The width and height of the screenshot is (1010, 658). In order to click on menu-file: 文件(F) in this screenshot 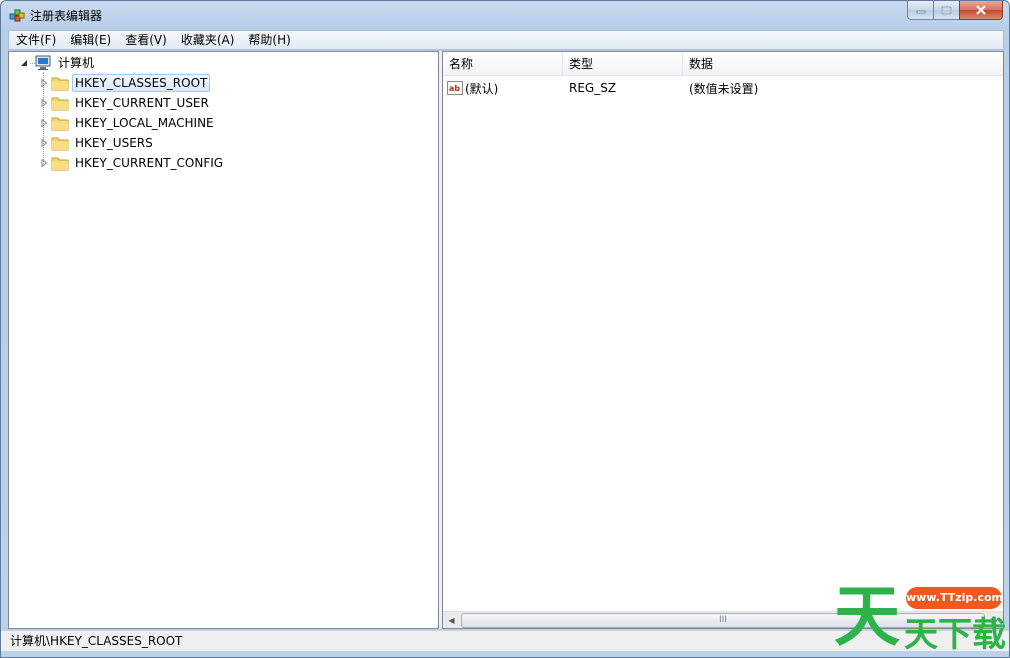, I will do `click(36, 40)`.